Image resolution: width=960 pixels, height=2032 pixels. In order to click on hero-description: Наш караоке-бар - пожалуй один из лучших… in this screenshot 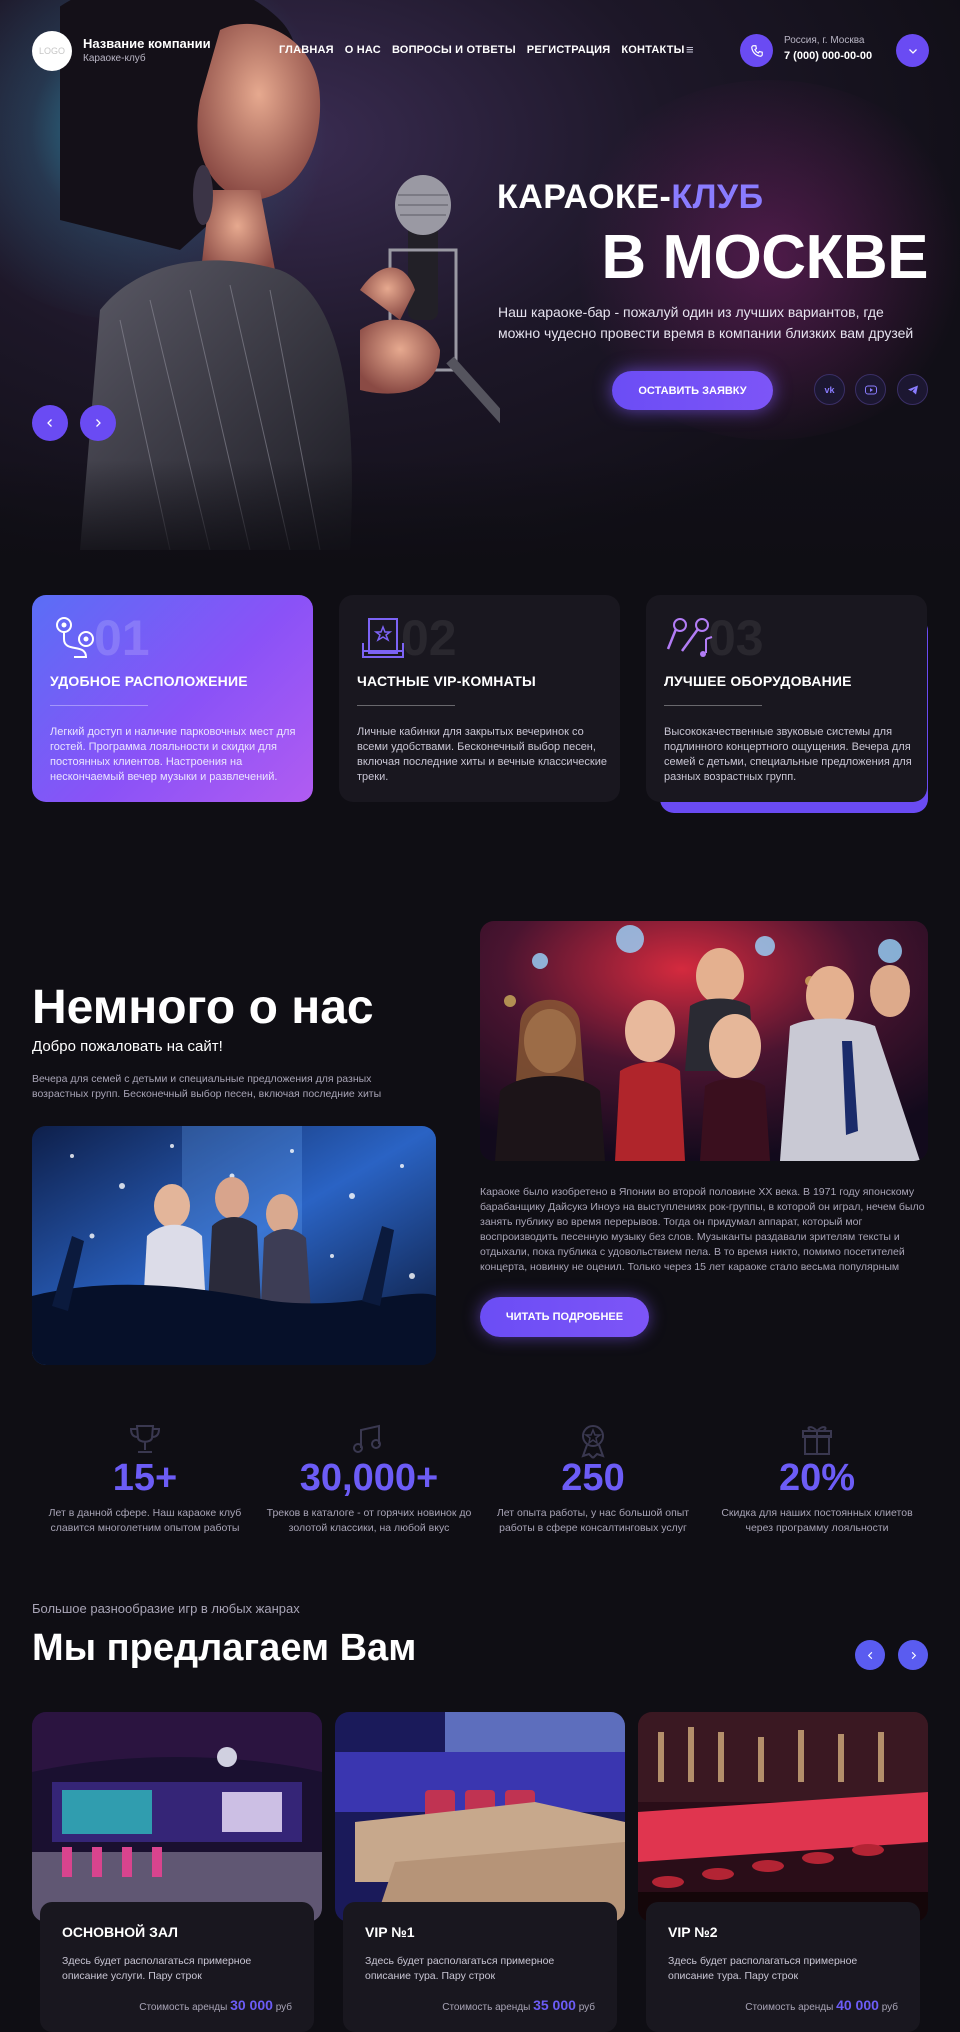, I will do `click(706, 322)`.